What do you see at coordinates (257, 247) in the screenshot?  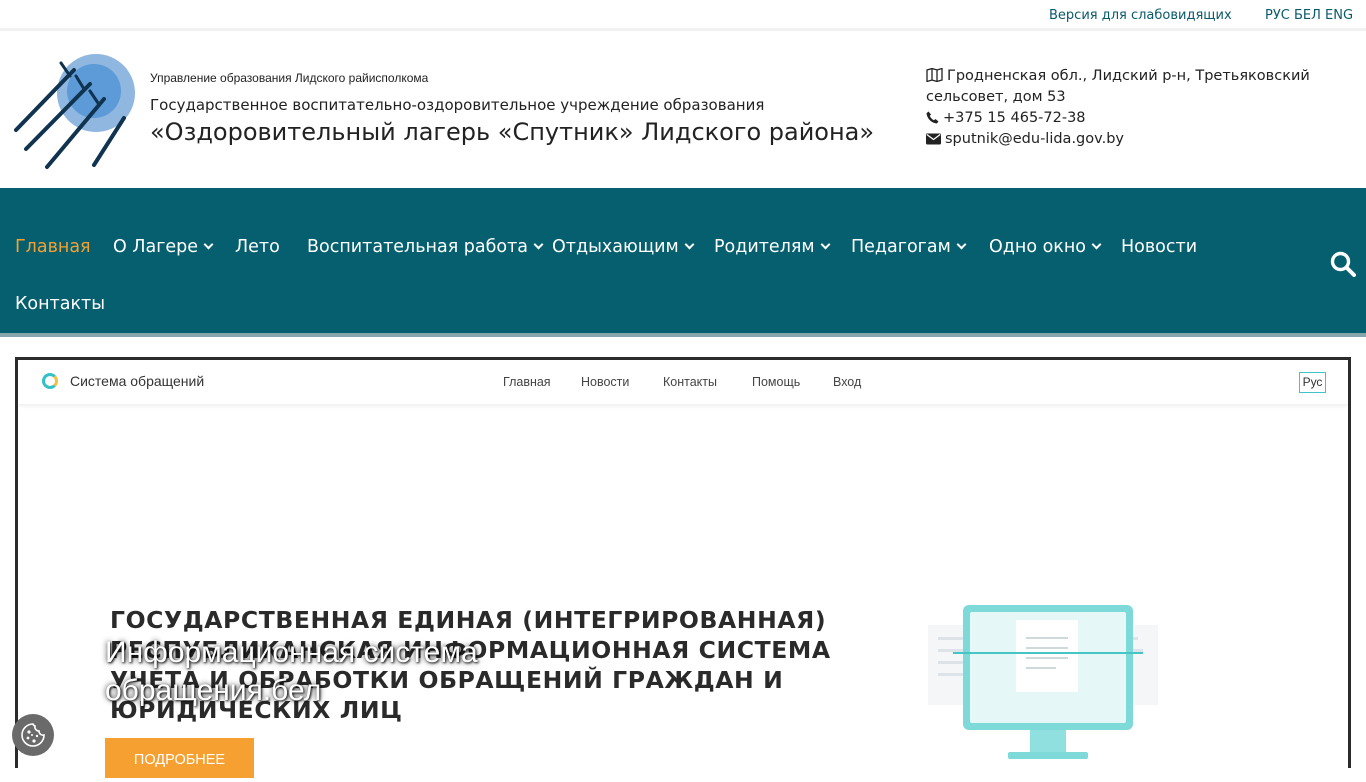 I see `nav-item-summer: Лето` at bounding box center [257, 247].